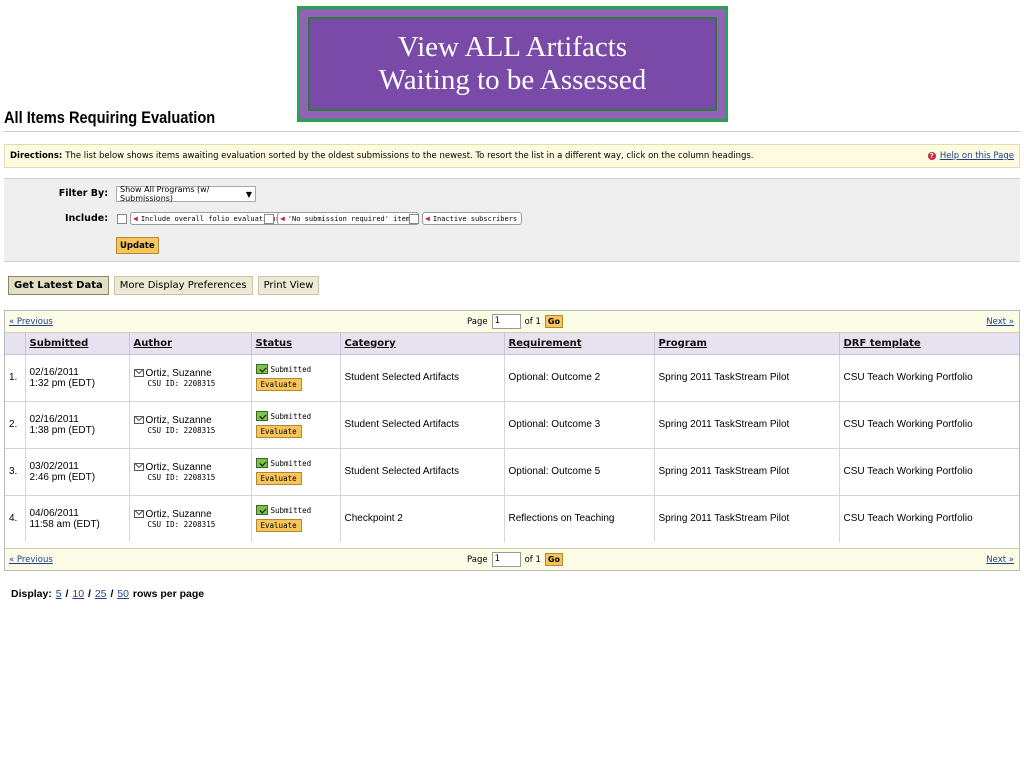  What do you see at coordinates (532, 321) in the screenshot?
I see `page-count: of 1` at bounding box center [532, 321].